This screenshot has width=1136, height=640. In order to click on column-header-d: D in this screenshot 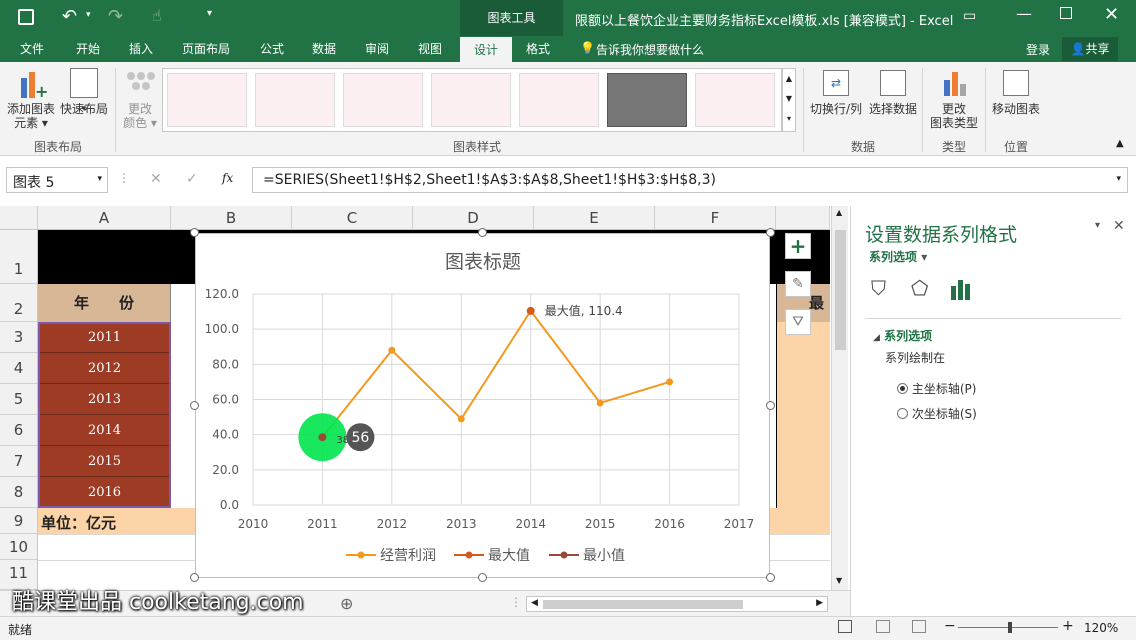, I will do `click(473, 218)`.